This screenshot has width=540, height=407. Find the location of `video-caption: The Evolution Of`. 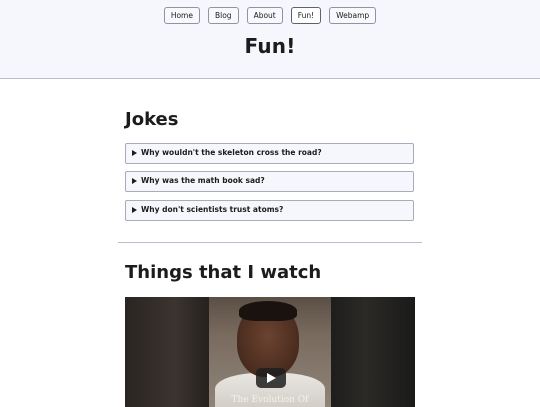

video-caption: The Evolution Of is located at coordinates (270, 400).